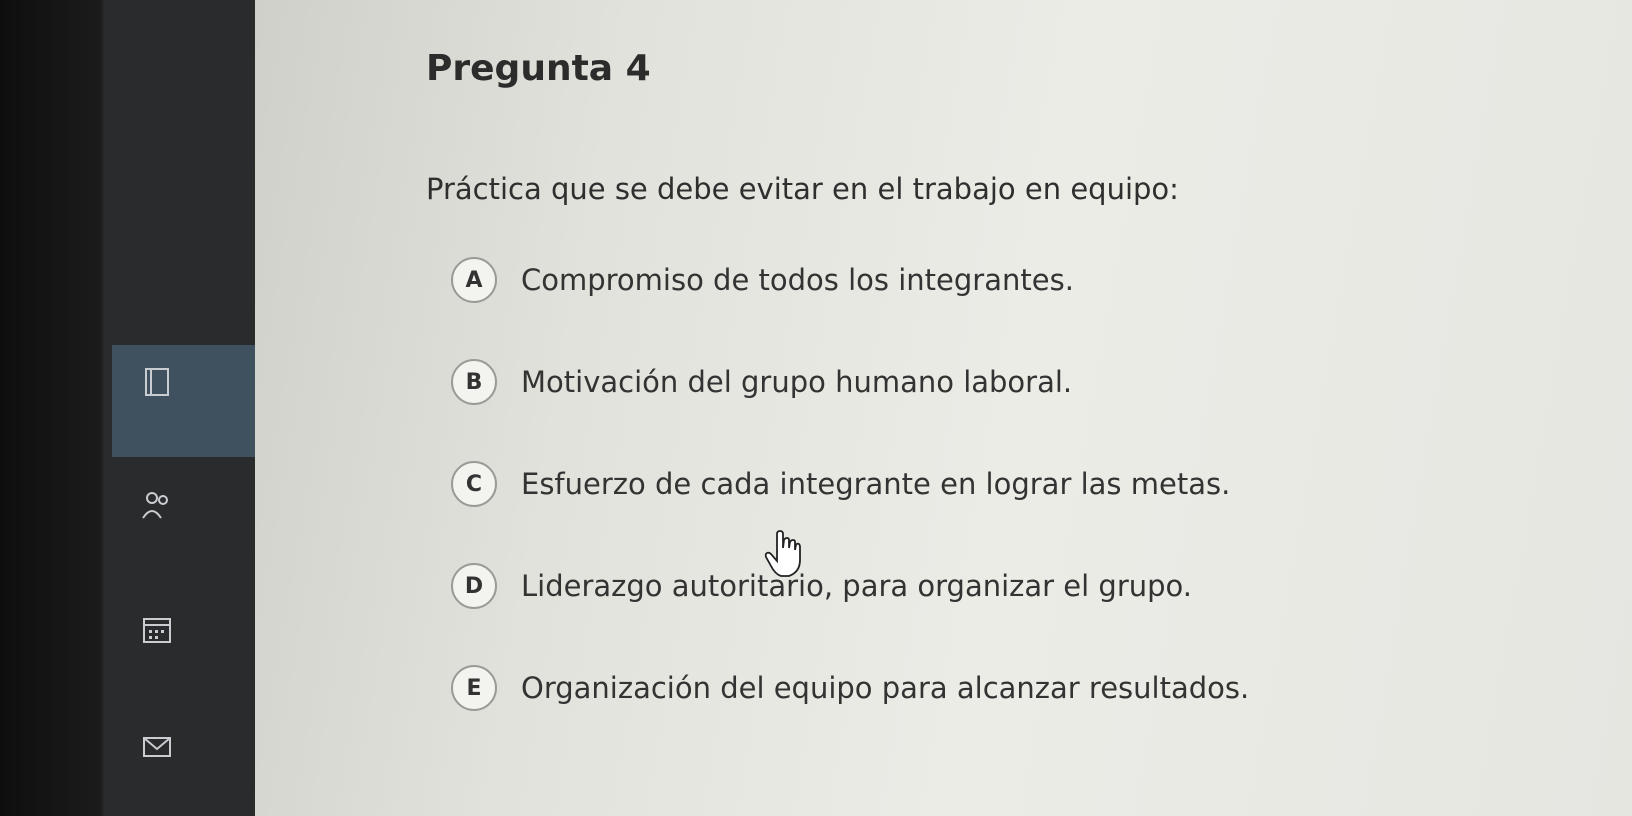 This screenshot has height=816, width=1632. What do you see at coordinates (782, 553) in the screenshot?
I see `hand-cursor-icon` at bounding box center [782, 553].